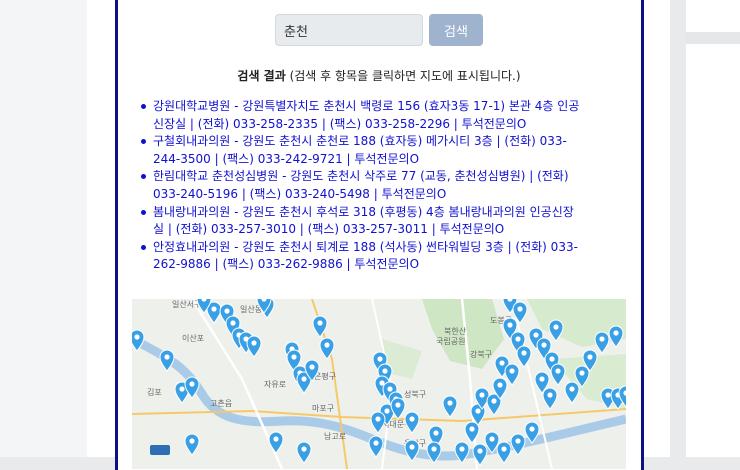  What do you see at coordinates (323, 408) in the screenshot?
I see `map-label: 마포구` at bounding box center [323, 408].